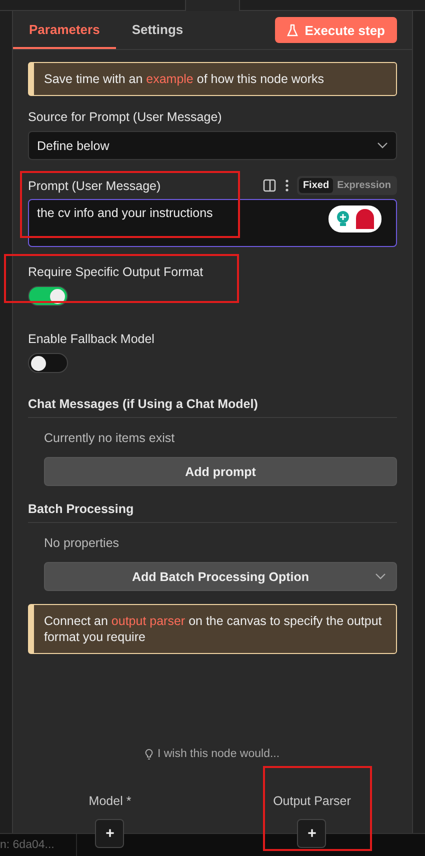  Describe the element at coordinates (149, 754) in the screenshot. I see `lightbulb-icon` at that location.